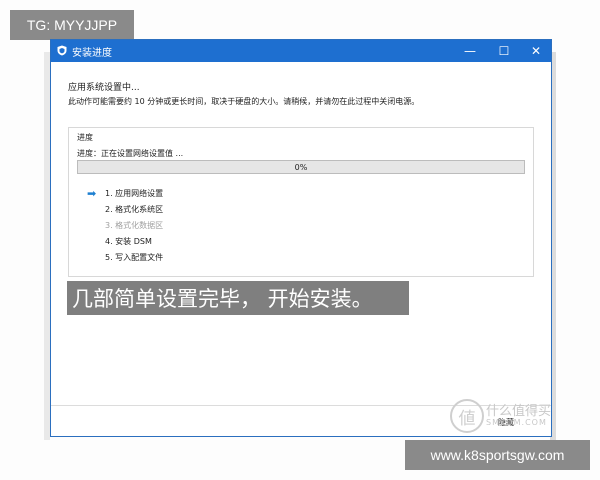 This screenshot has height=480, width=600. What do you see at coordinates (467, 416) in the screenshot?
I see `watermark-logo-icon: 値` at bounding box center [467, 416].